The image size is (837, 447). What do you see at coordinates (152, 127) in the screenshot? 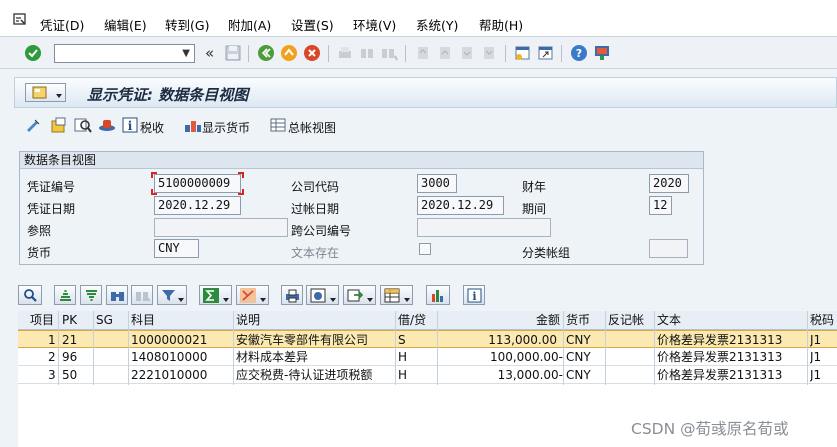
I see `tax-button-label: 税收` at bounding box center [152, 127].